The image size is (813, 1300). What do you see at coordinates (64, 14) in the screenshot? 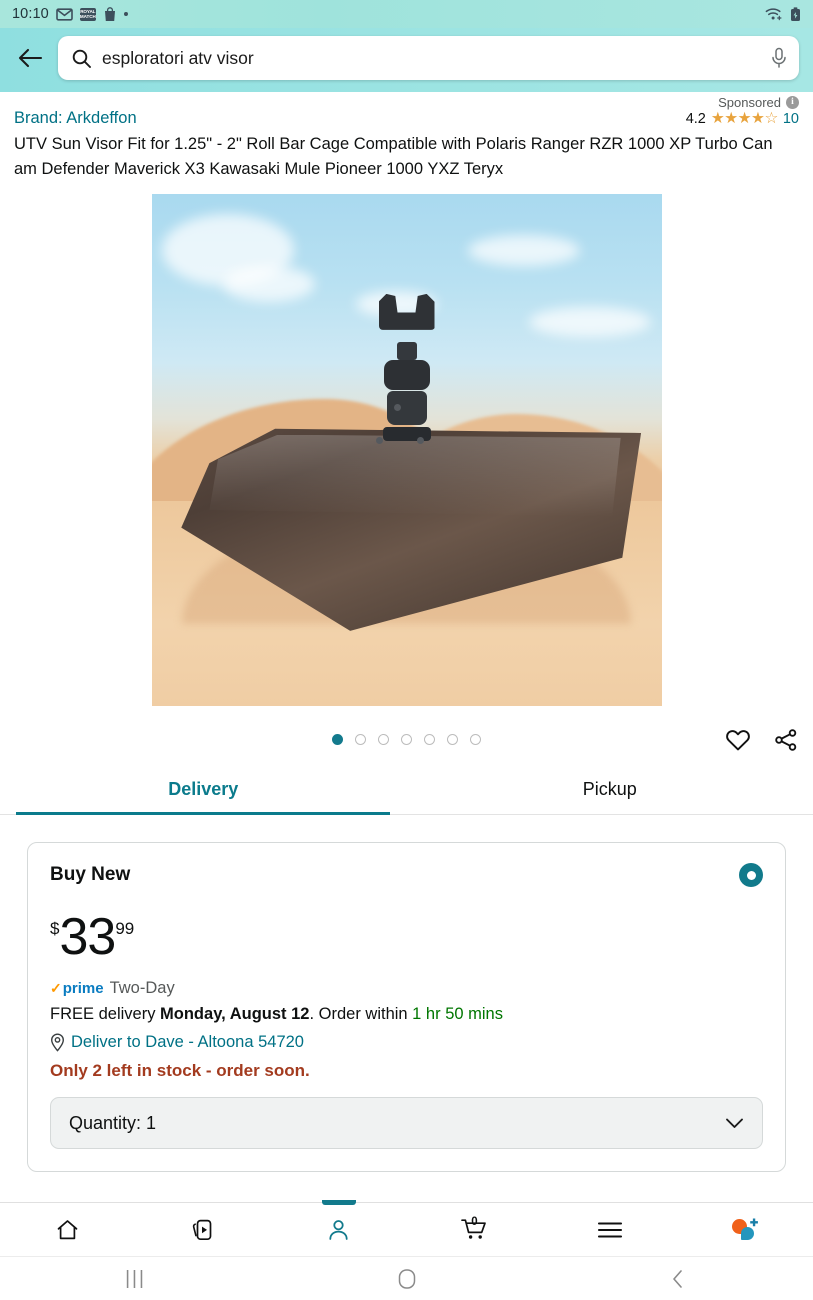
I see `gmail-icon` at bounding box center [64, 14].